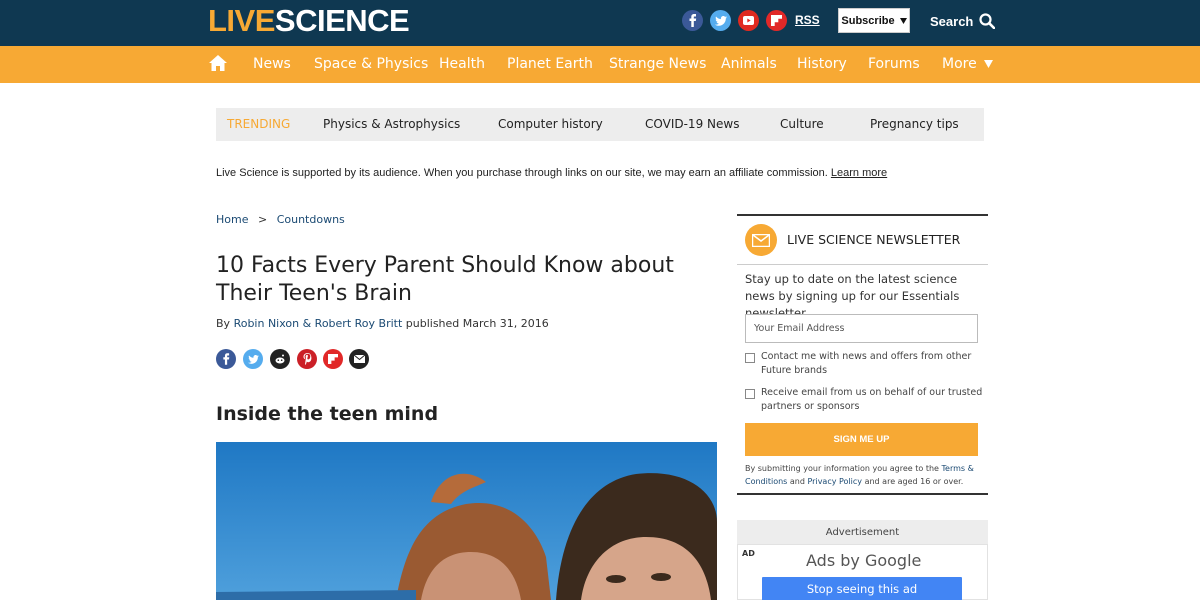 This screenshot has height=600, width=1200. I want to click on nav-more-label: More, so click(959, 64).